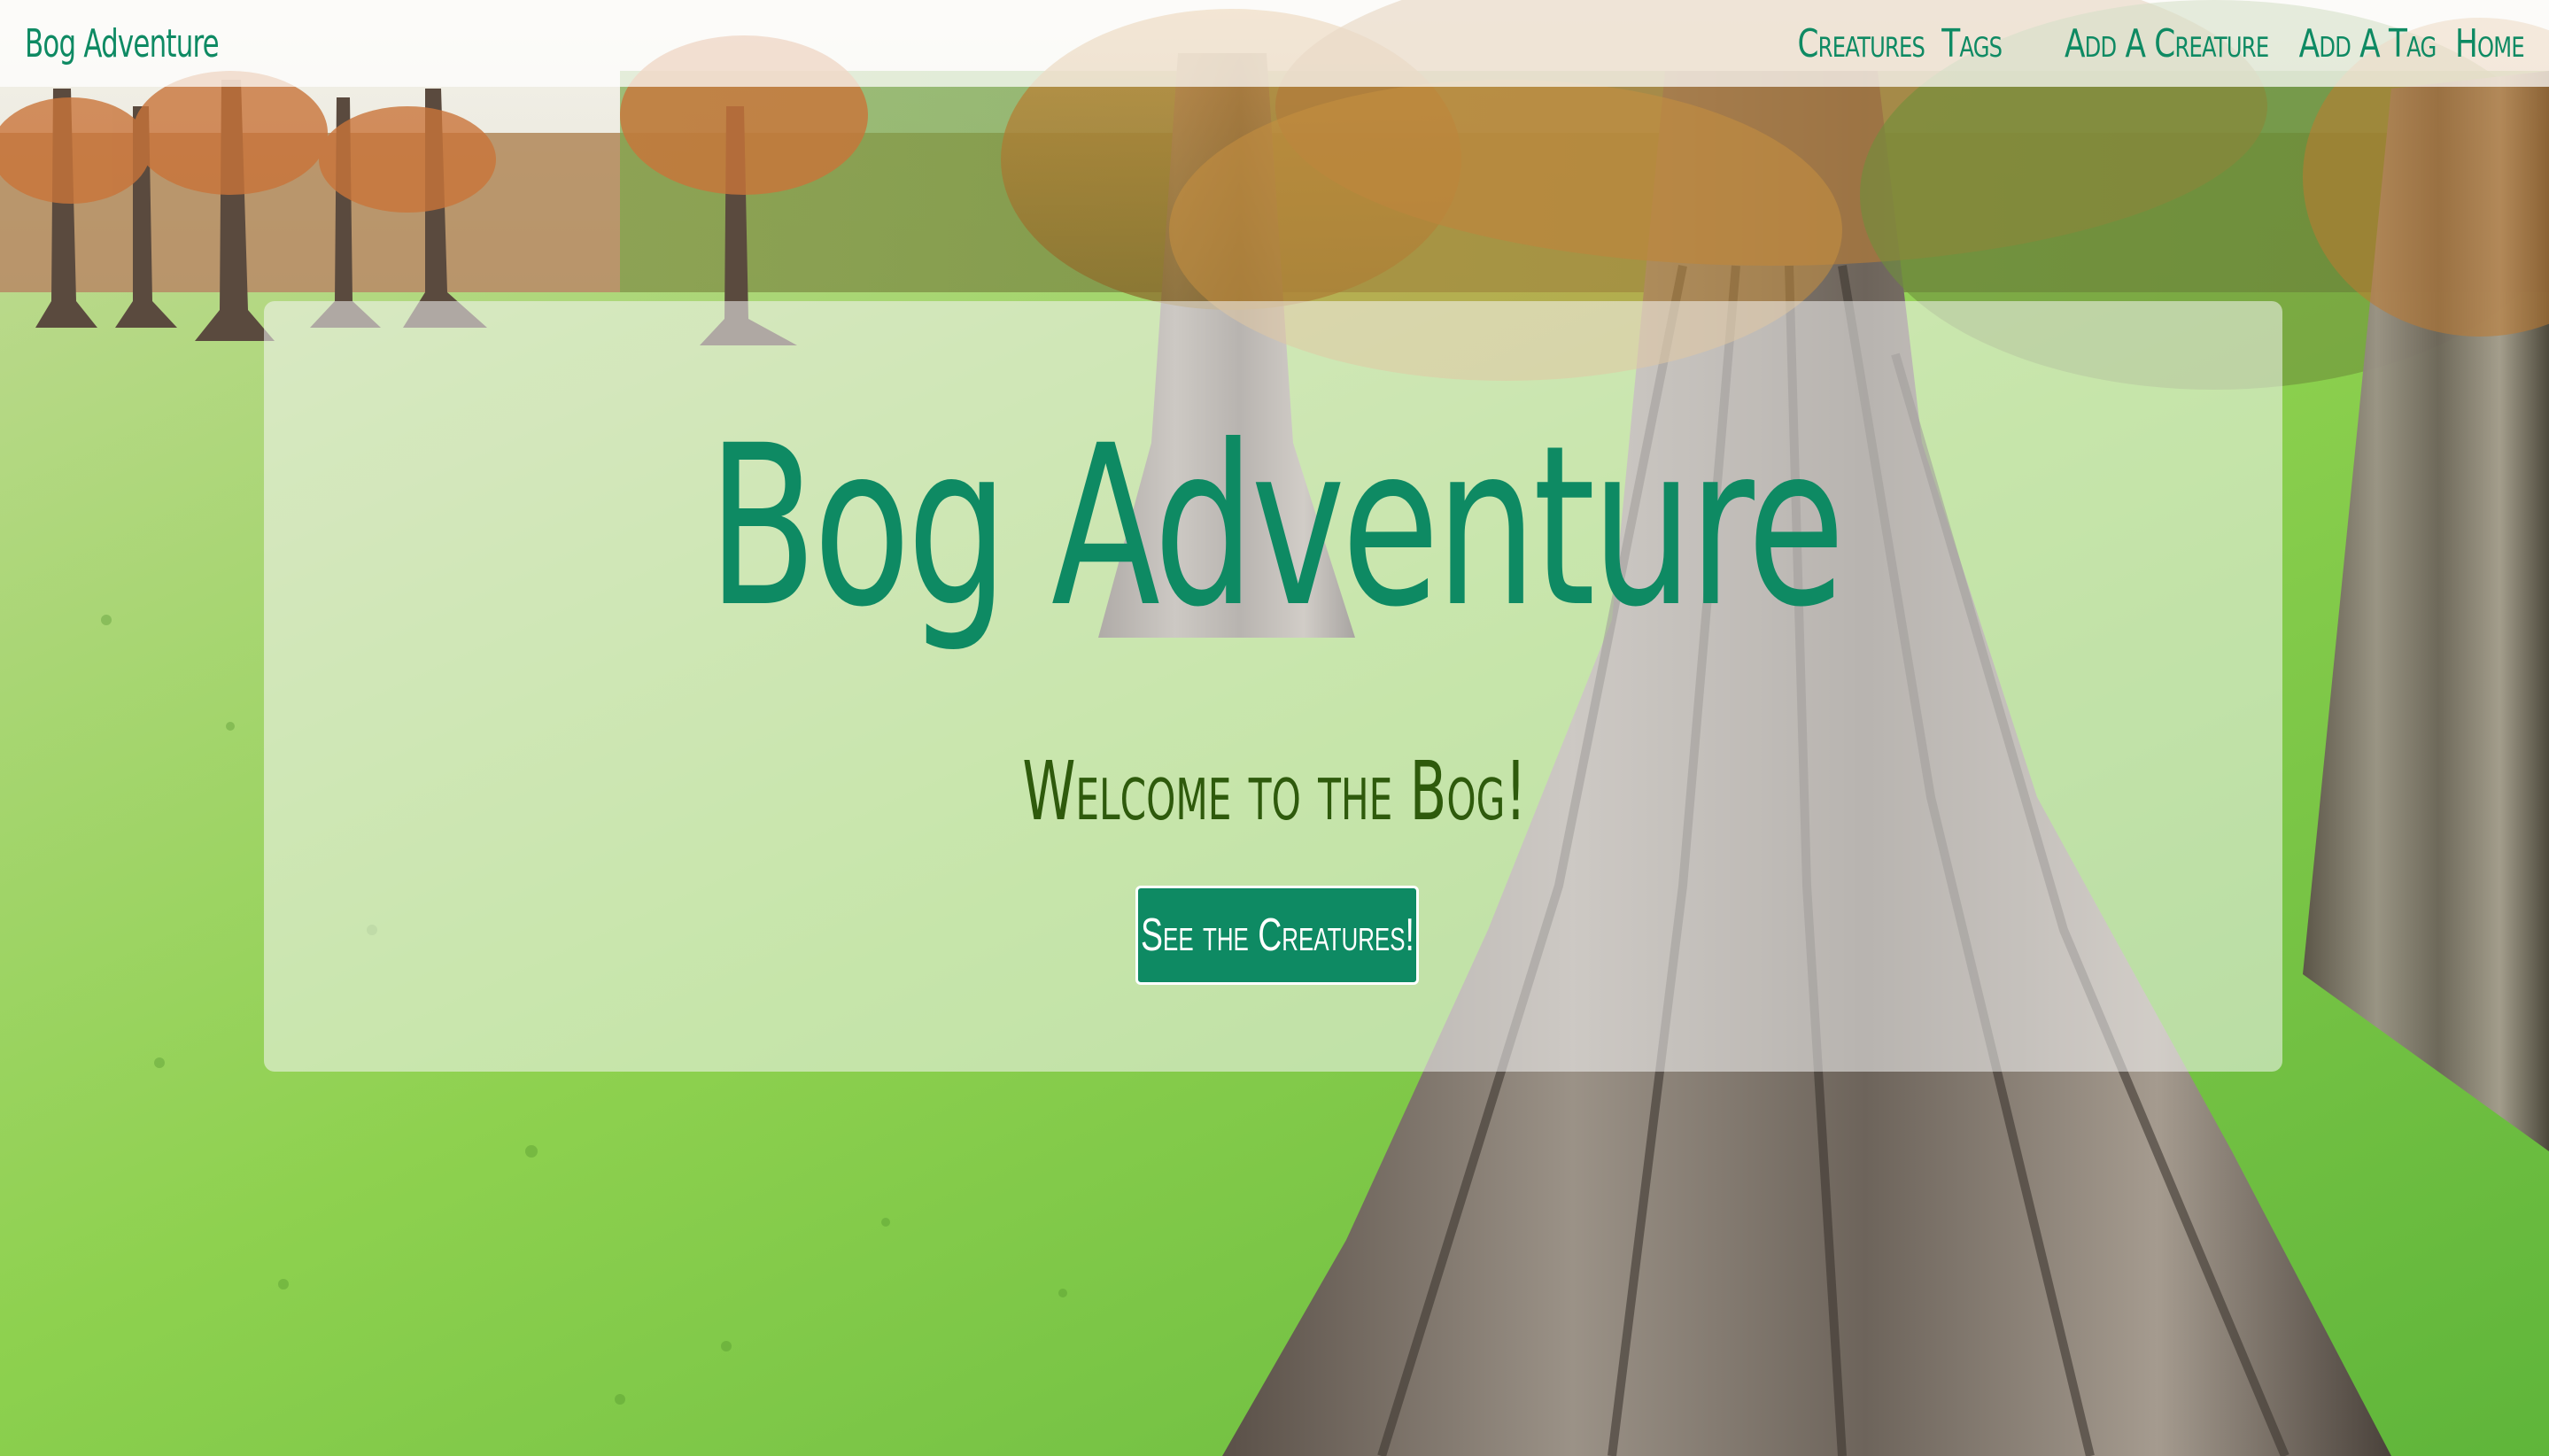 Image resolution: width=2549 pixels, height=1456 pixels. What do you see at coordinates (2490, 43) in the screenshot?
I see `nav-link-home: Home` at bounding box center [2490, 43].